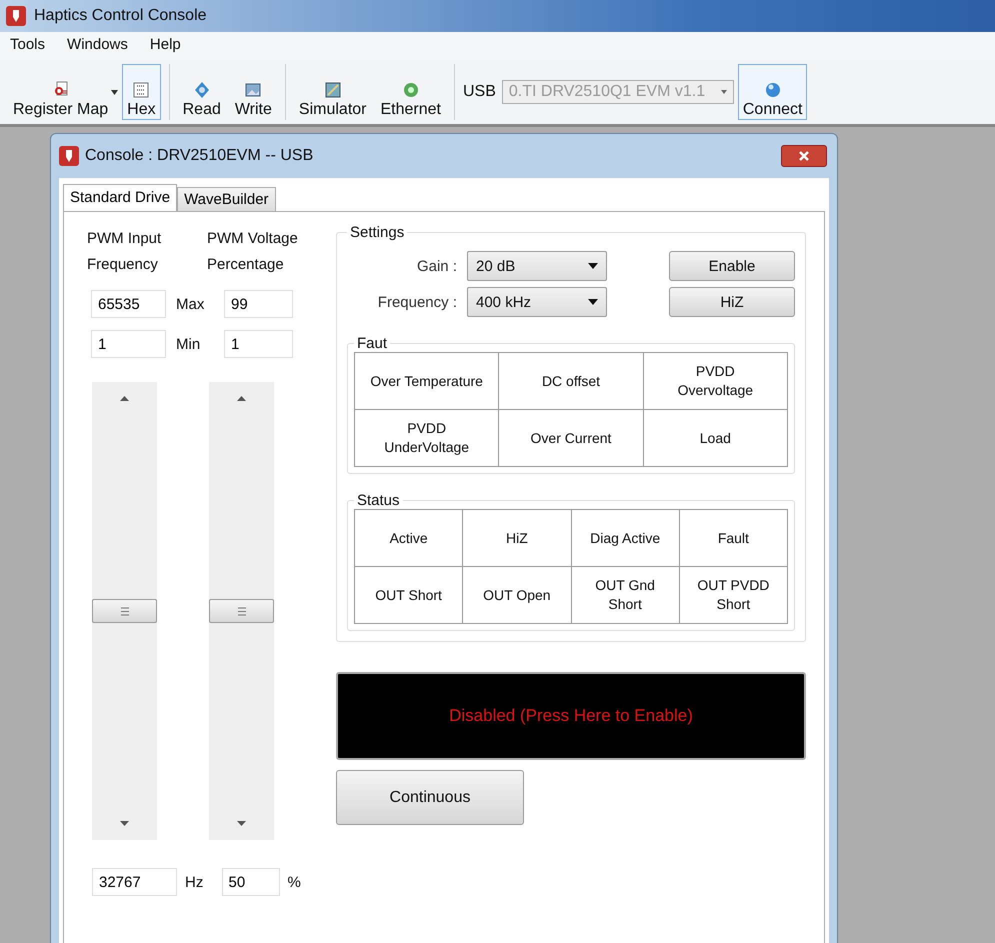 This screenshot has height=943, width=995. I want to click on input-field: 32767, so click(134, 882).